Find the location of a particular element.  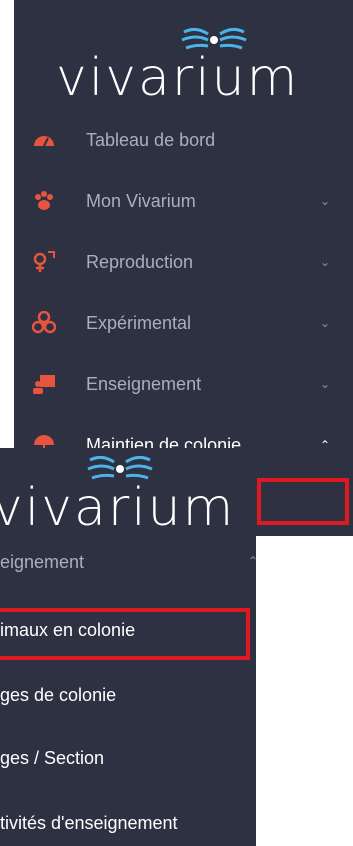

sidebar-item-label: Reproduction is located at coordinates (140, 261).